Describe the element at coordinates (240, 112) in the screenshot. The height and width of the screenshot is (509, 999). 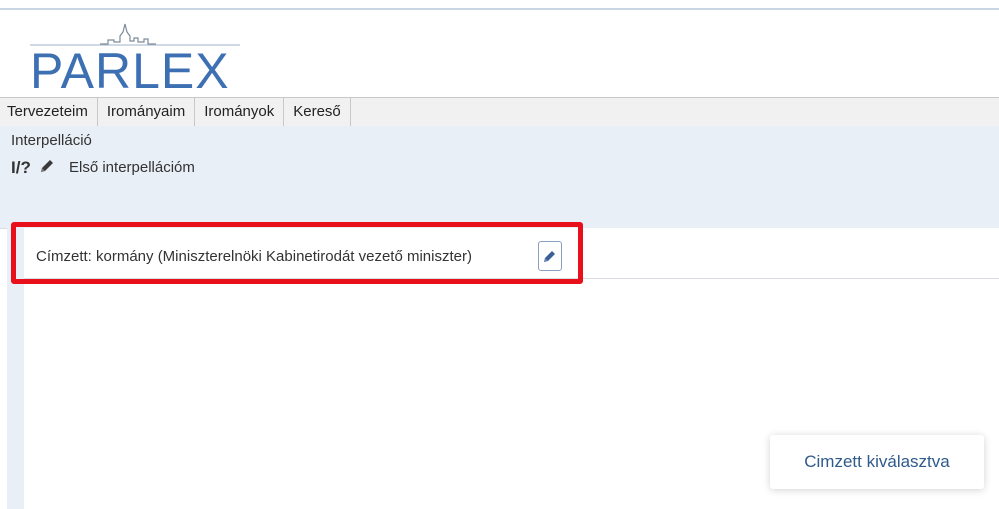
I see `nav-iromanyok: Irományok` at that location.